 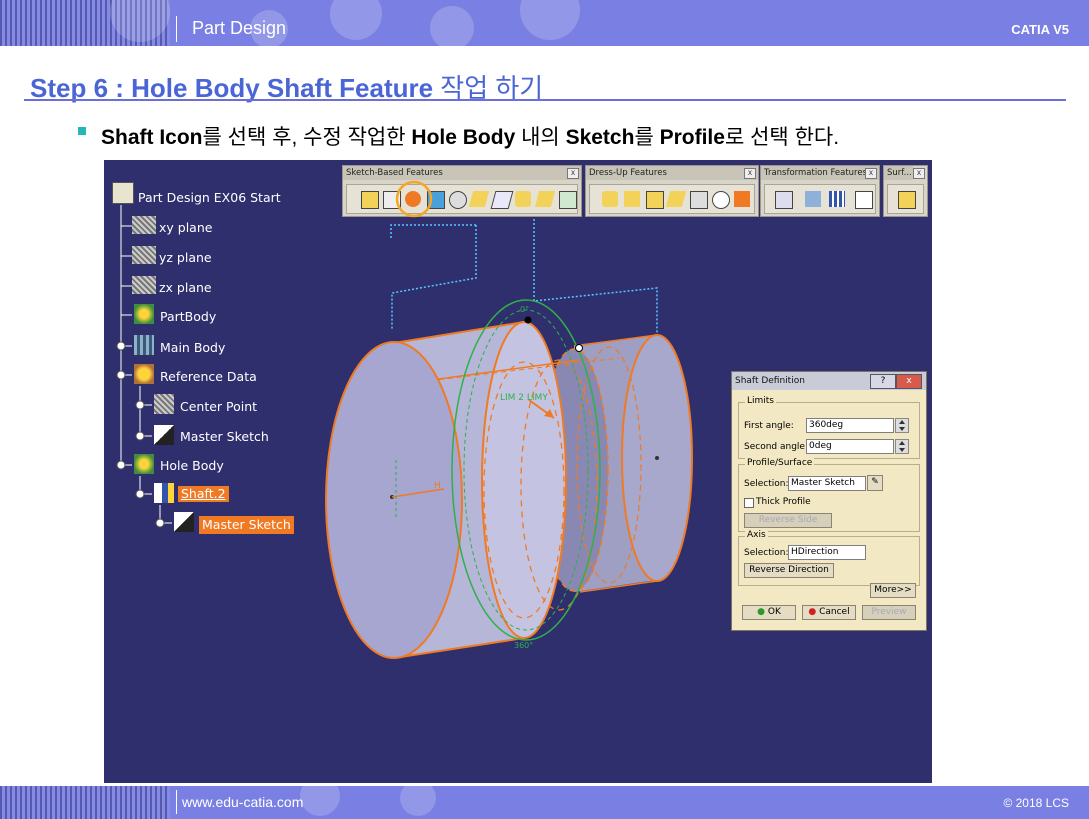 What do you see at coordinates (203, 494) in the screenshot?
I see `tree-item-shaft: Shaft.2` at bounding box center [203, 494].